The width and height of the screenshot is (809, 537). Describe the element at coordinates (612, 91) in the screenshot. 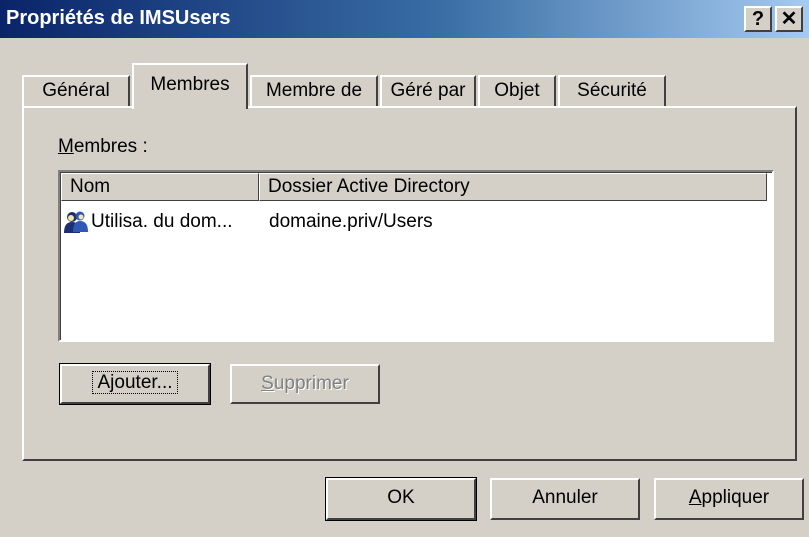

I see `tab-securite: Sécurité` at that location.